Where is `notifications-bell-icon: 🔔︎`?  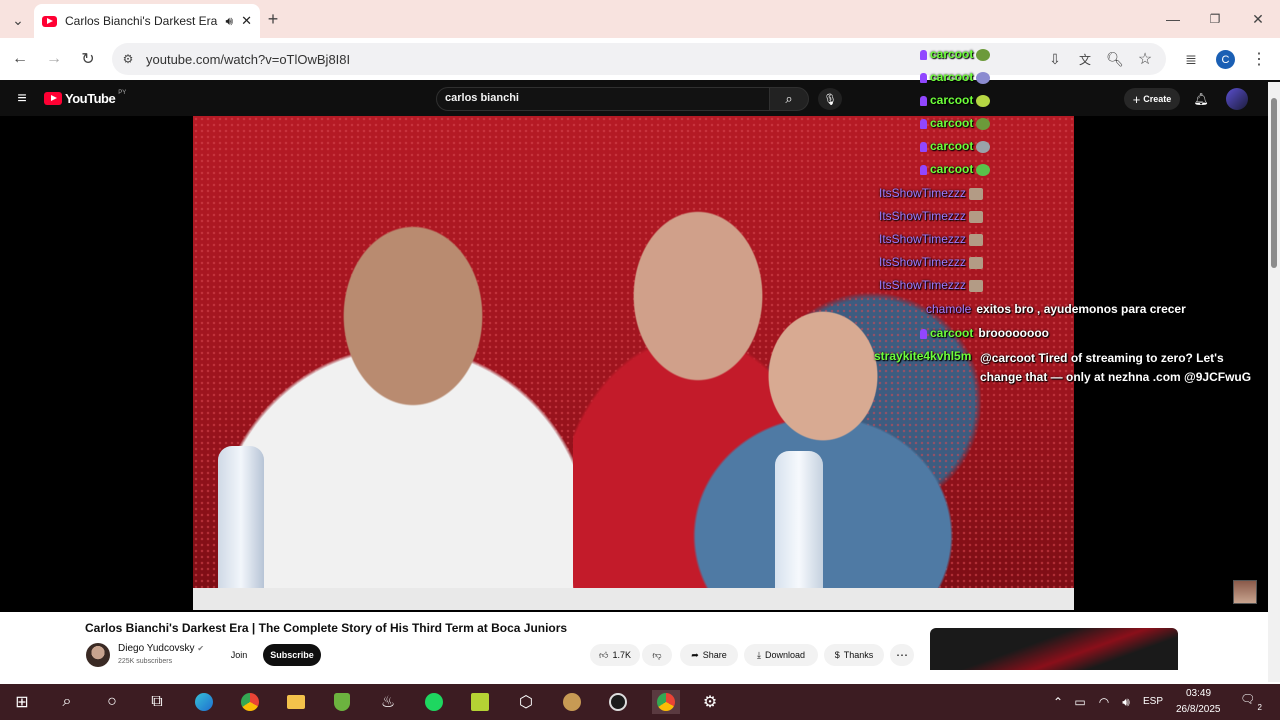
notifications-bell-icon: 🔔︎ is located at coordinates (1201, 99).